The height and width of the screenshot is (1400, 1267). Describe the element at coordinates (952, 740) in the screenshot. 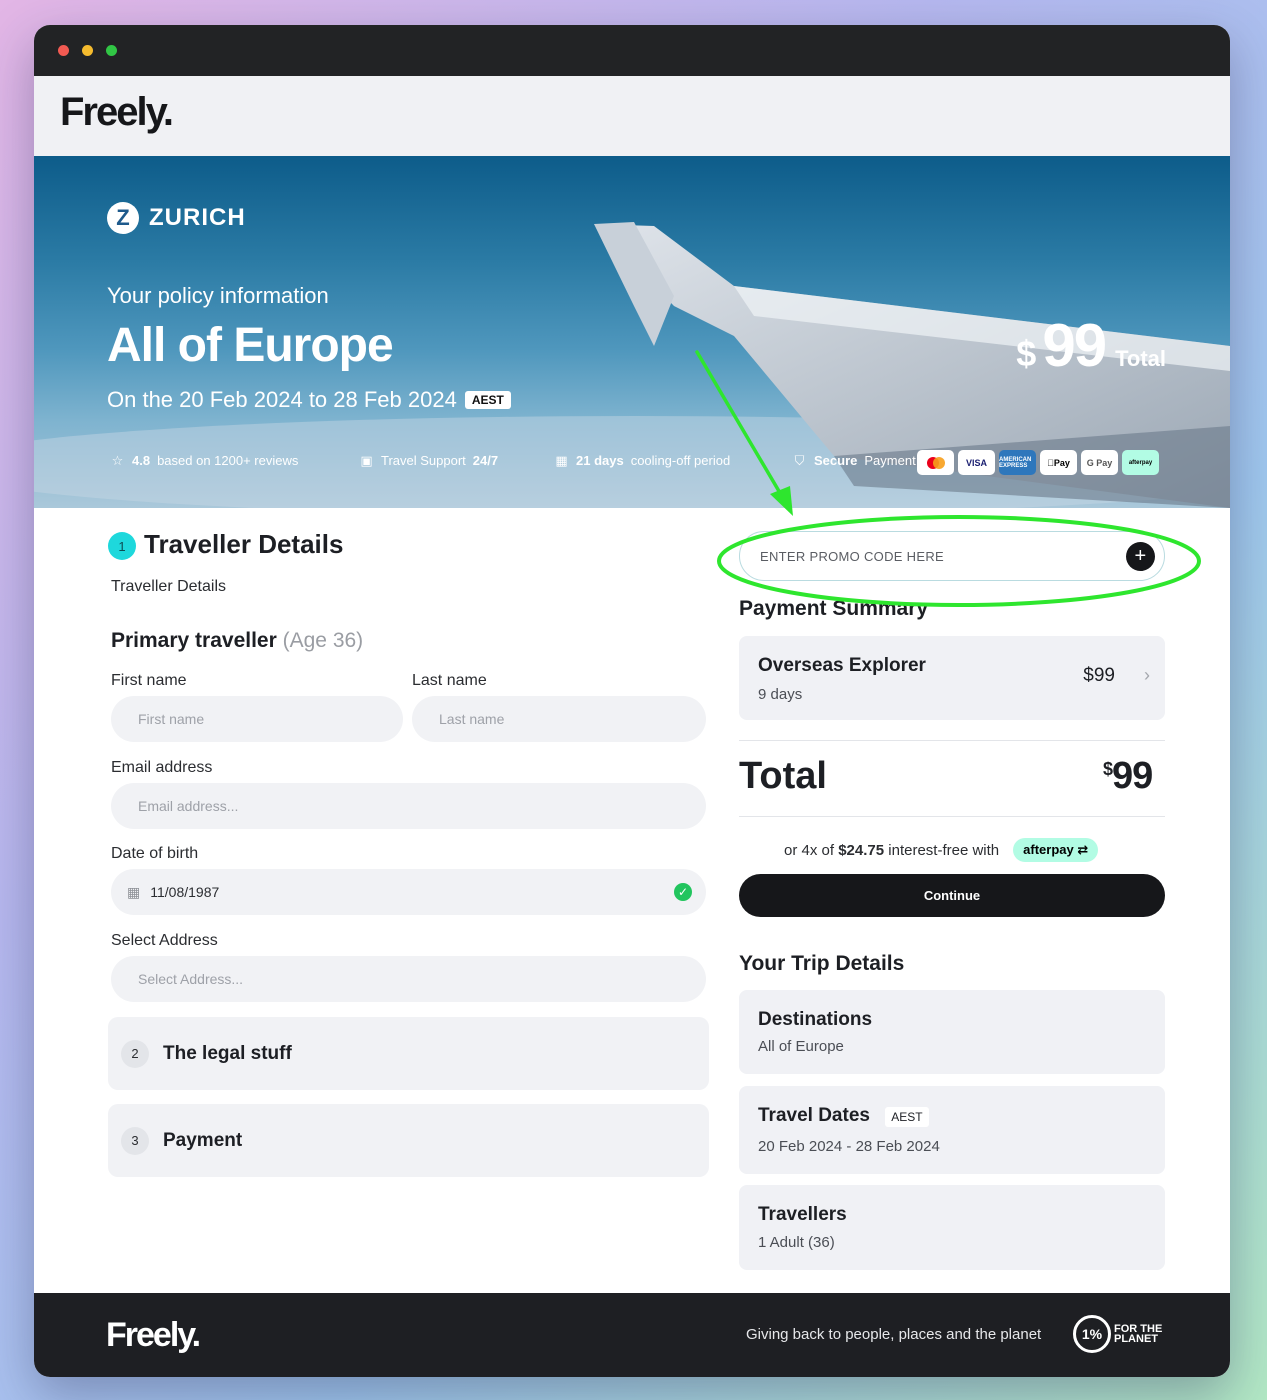

I see `divider` at that location.